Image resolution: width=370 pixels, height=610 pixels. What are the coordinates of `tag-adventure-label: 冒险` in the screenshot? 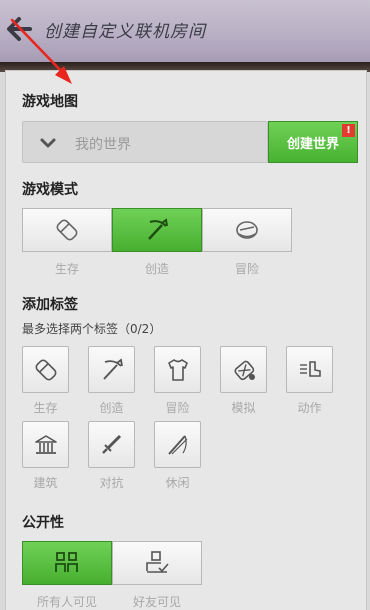 It's located at (177, 408).